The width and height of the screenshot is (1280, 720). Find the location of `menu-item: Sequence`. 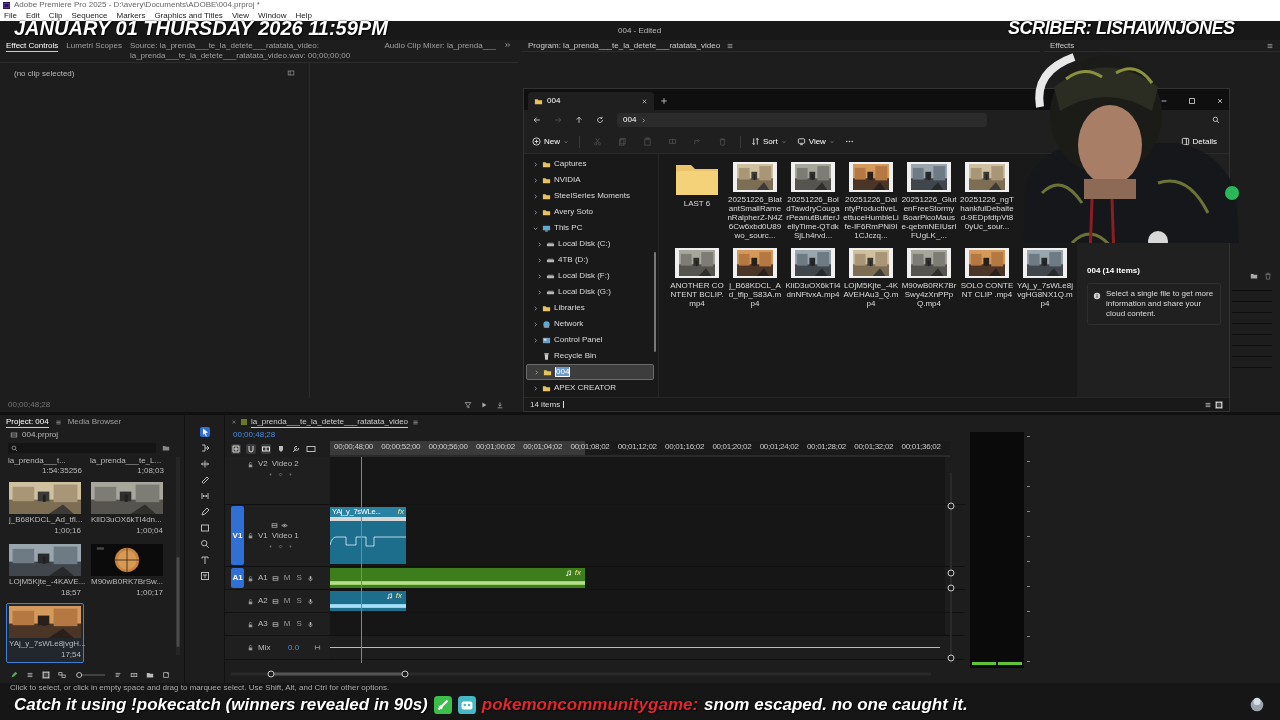

menu-item: Sequence is located at coordinates (89, 15).